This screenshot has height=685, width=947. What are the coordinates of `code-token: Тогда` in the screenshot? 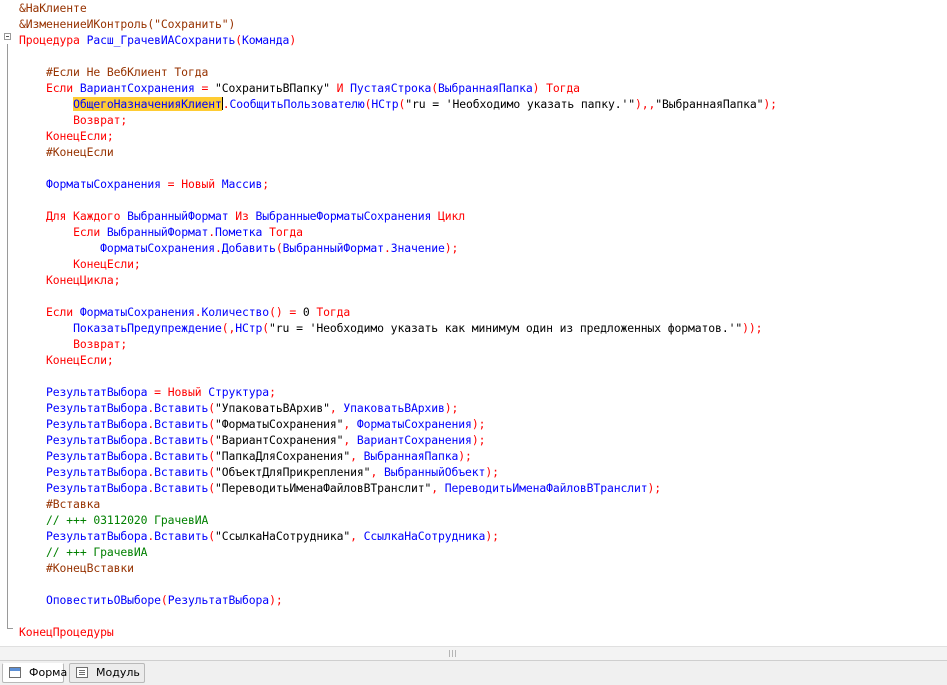 It's located at (563, 88).